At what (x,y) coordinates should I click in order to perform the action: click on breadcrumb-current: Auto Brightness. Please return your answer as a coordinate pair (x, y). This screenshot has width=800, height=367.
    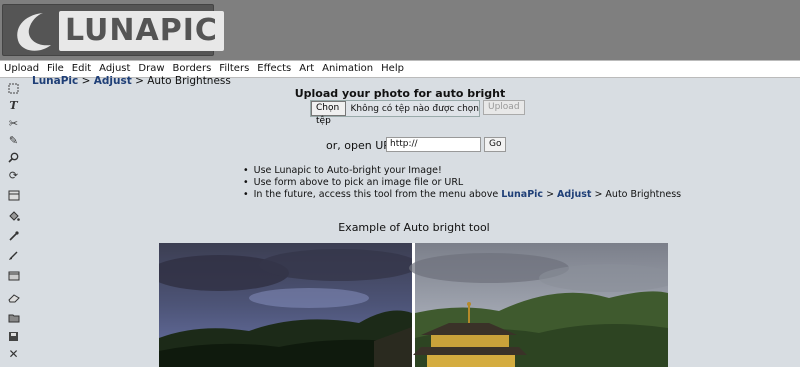
    Looking at the image, I should click on (189, 81).